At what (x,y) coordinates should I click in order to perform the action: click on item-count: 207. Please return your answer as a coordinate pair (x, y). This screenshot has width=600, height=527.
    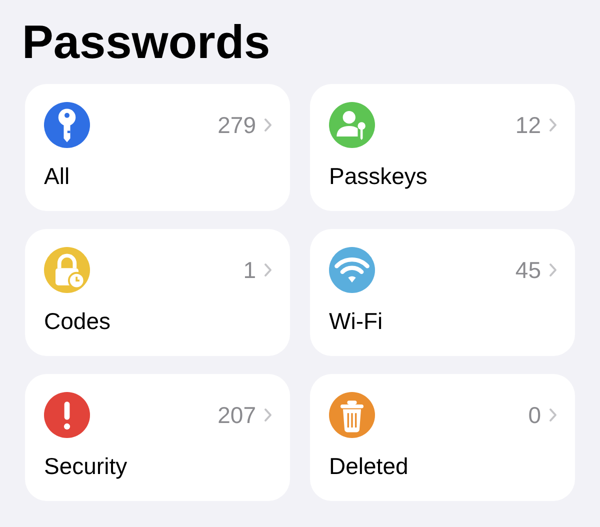
    Looking at the image, I should click on (237, 415).